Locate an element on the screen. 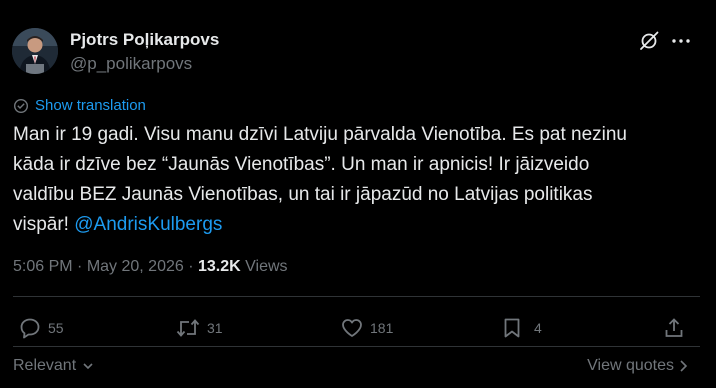 The width and height of the screenshot is (716, 388). sort-dropdown: Relevant is located at coordinates (53, 366).